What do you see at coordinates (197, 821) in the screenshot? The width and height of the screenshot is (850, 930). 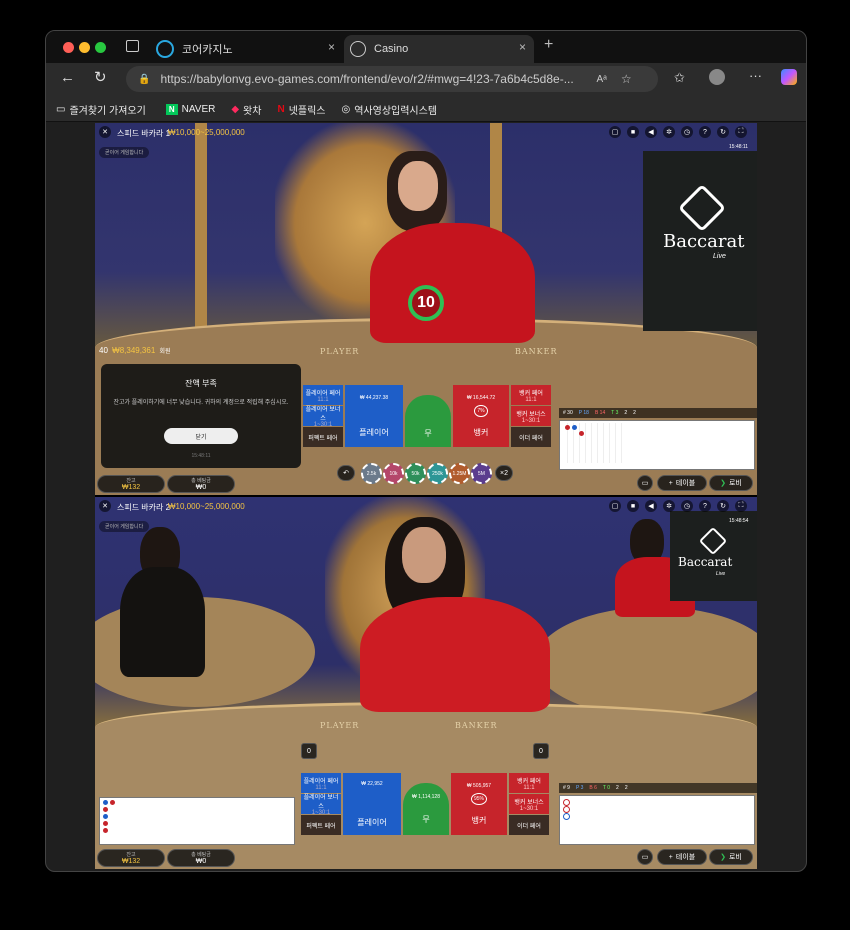 I see `bead-road` at bounding box center [197, 821].